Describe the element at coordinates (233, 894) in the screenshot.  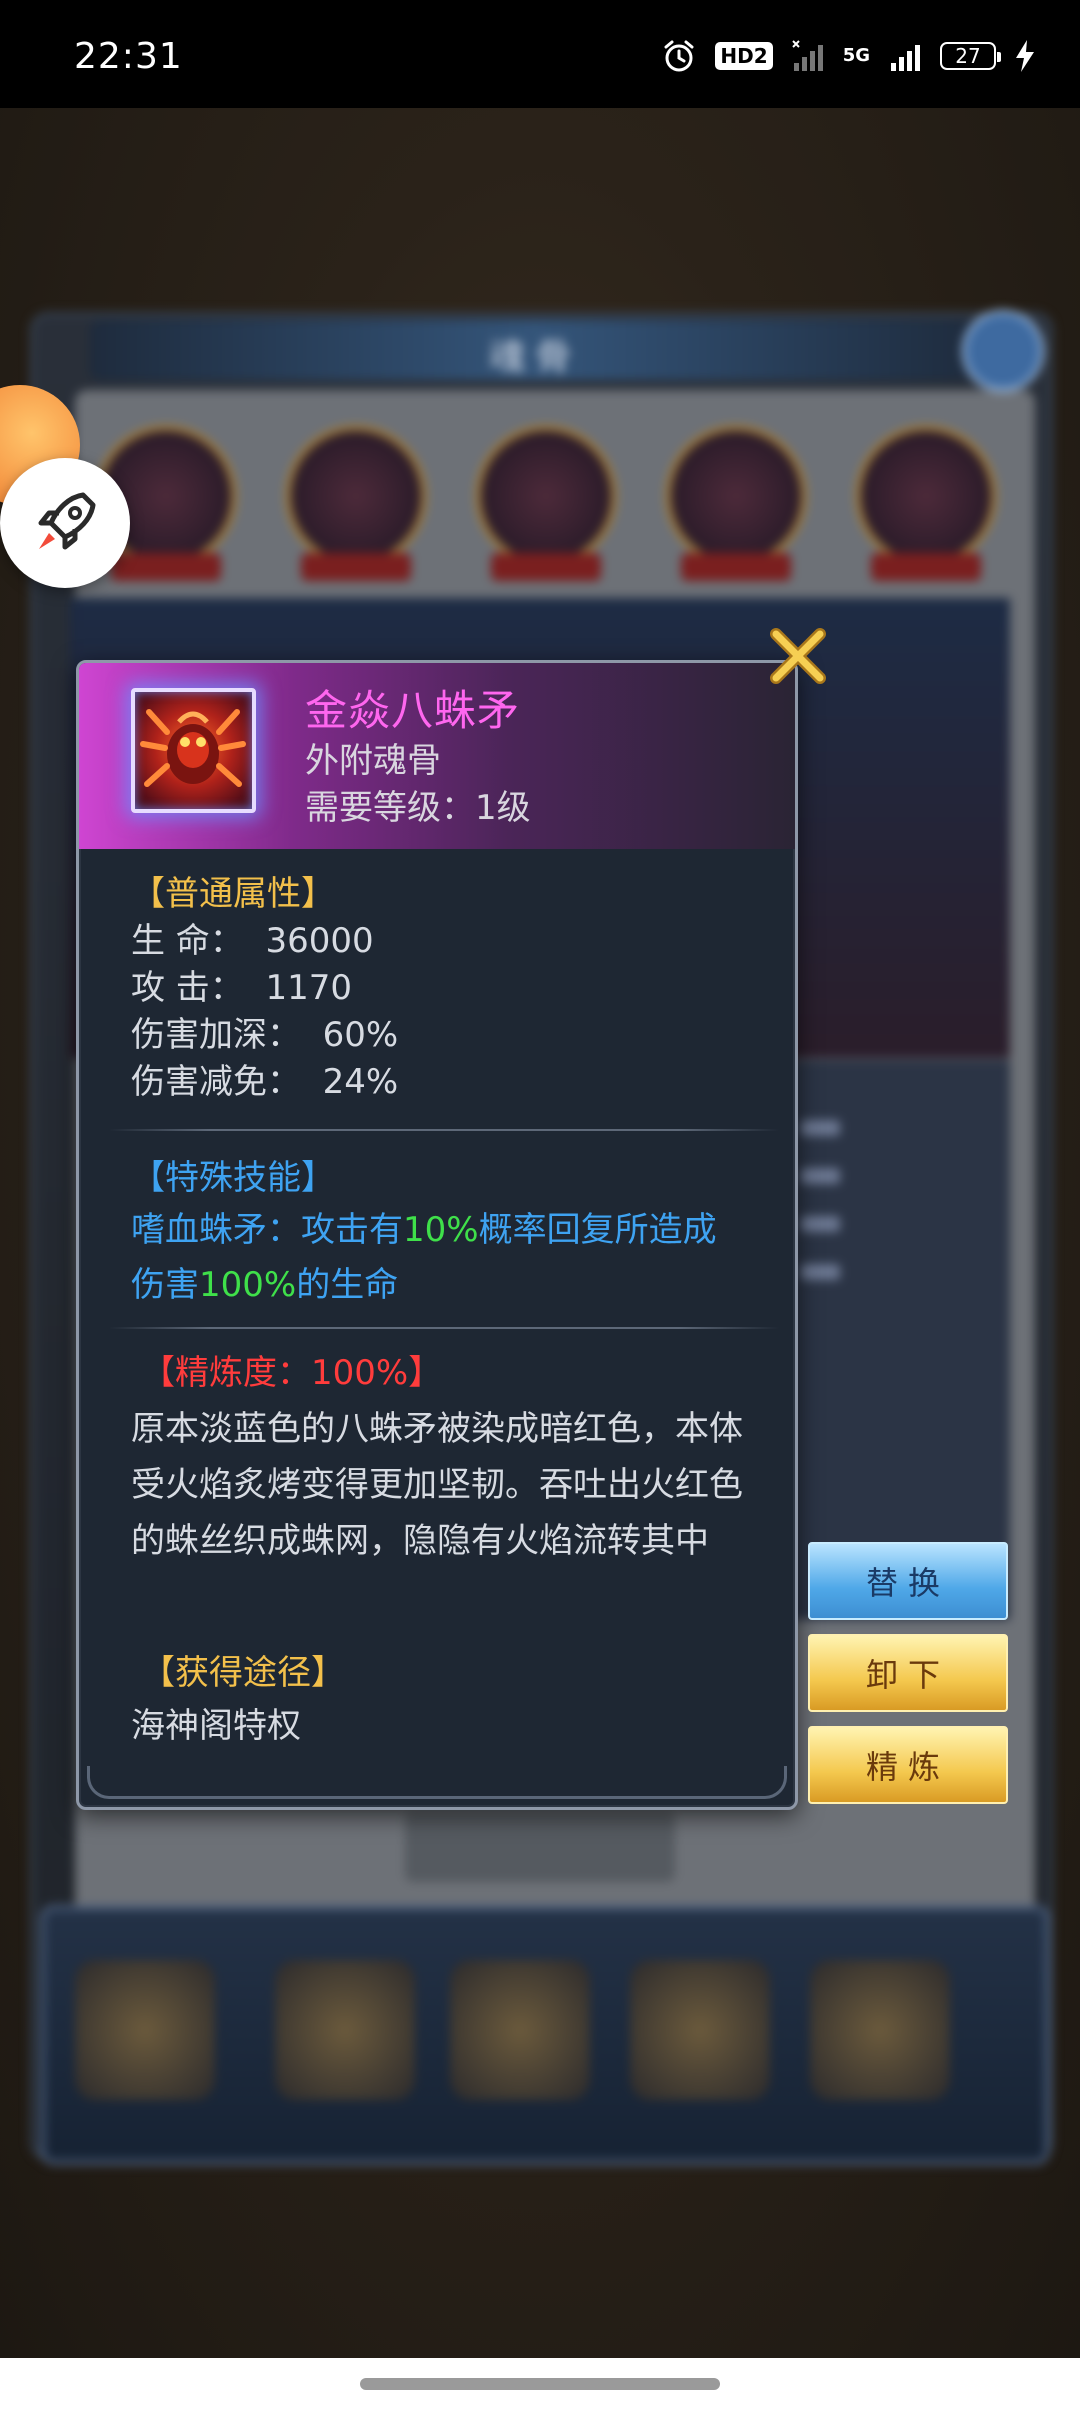
I see `common-attributes-title: 【普通属性】` at that location.